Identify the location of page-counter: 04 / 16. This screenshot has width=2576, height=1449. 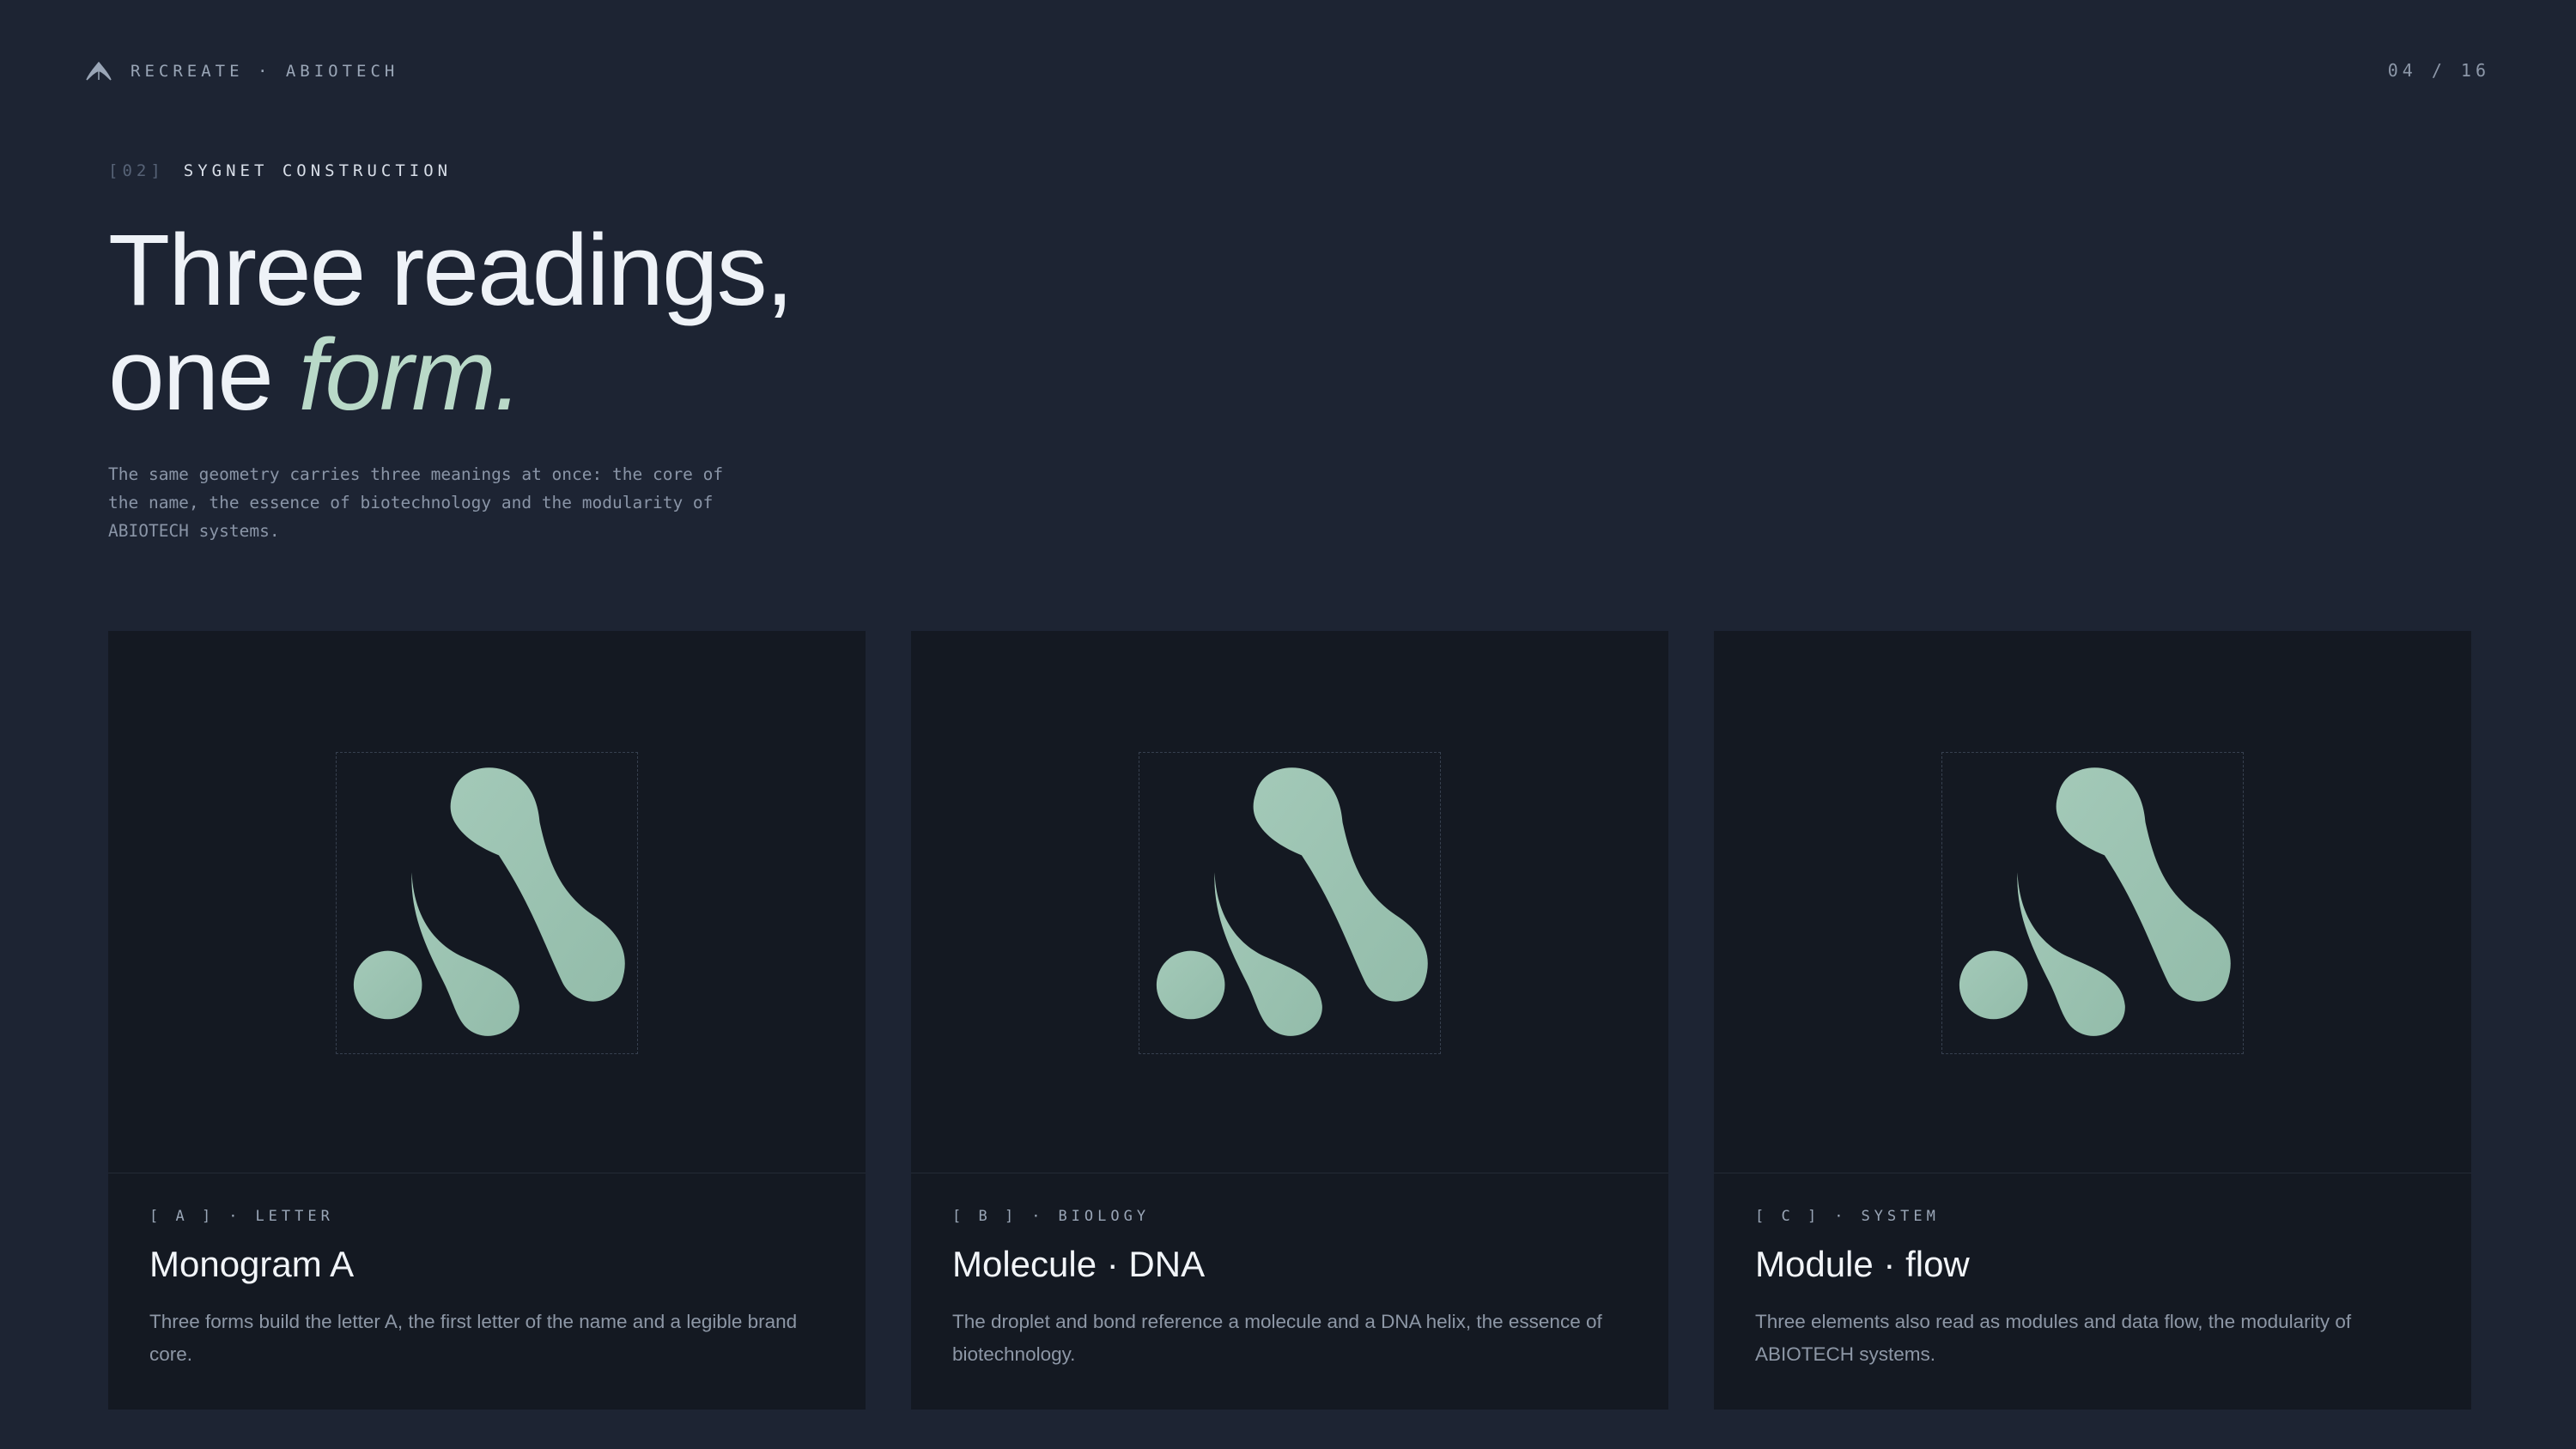
(2438, 70).